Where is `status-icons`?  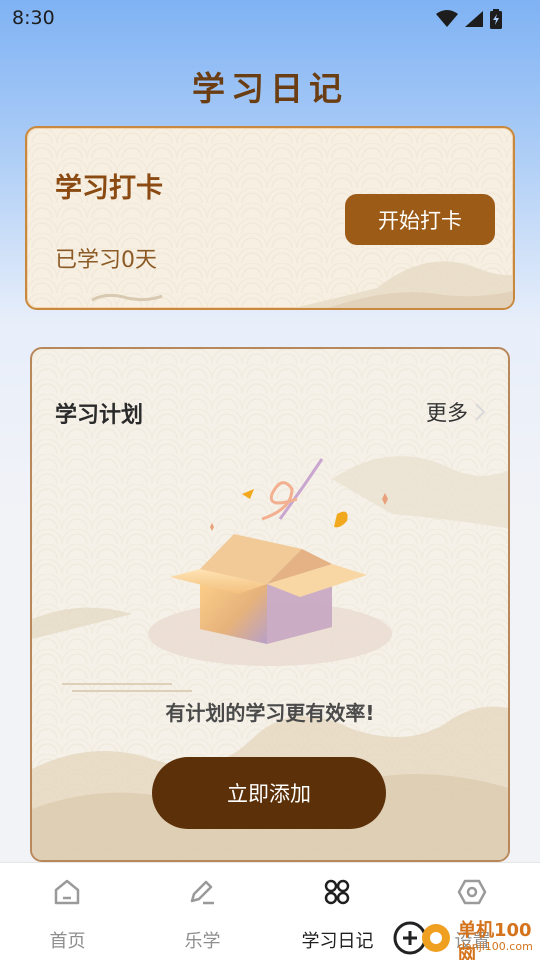
status-icons is located at coordinates (469, 19).